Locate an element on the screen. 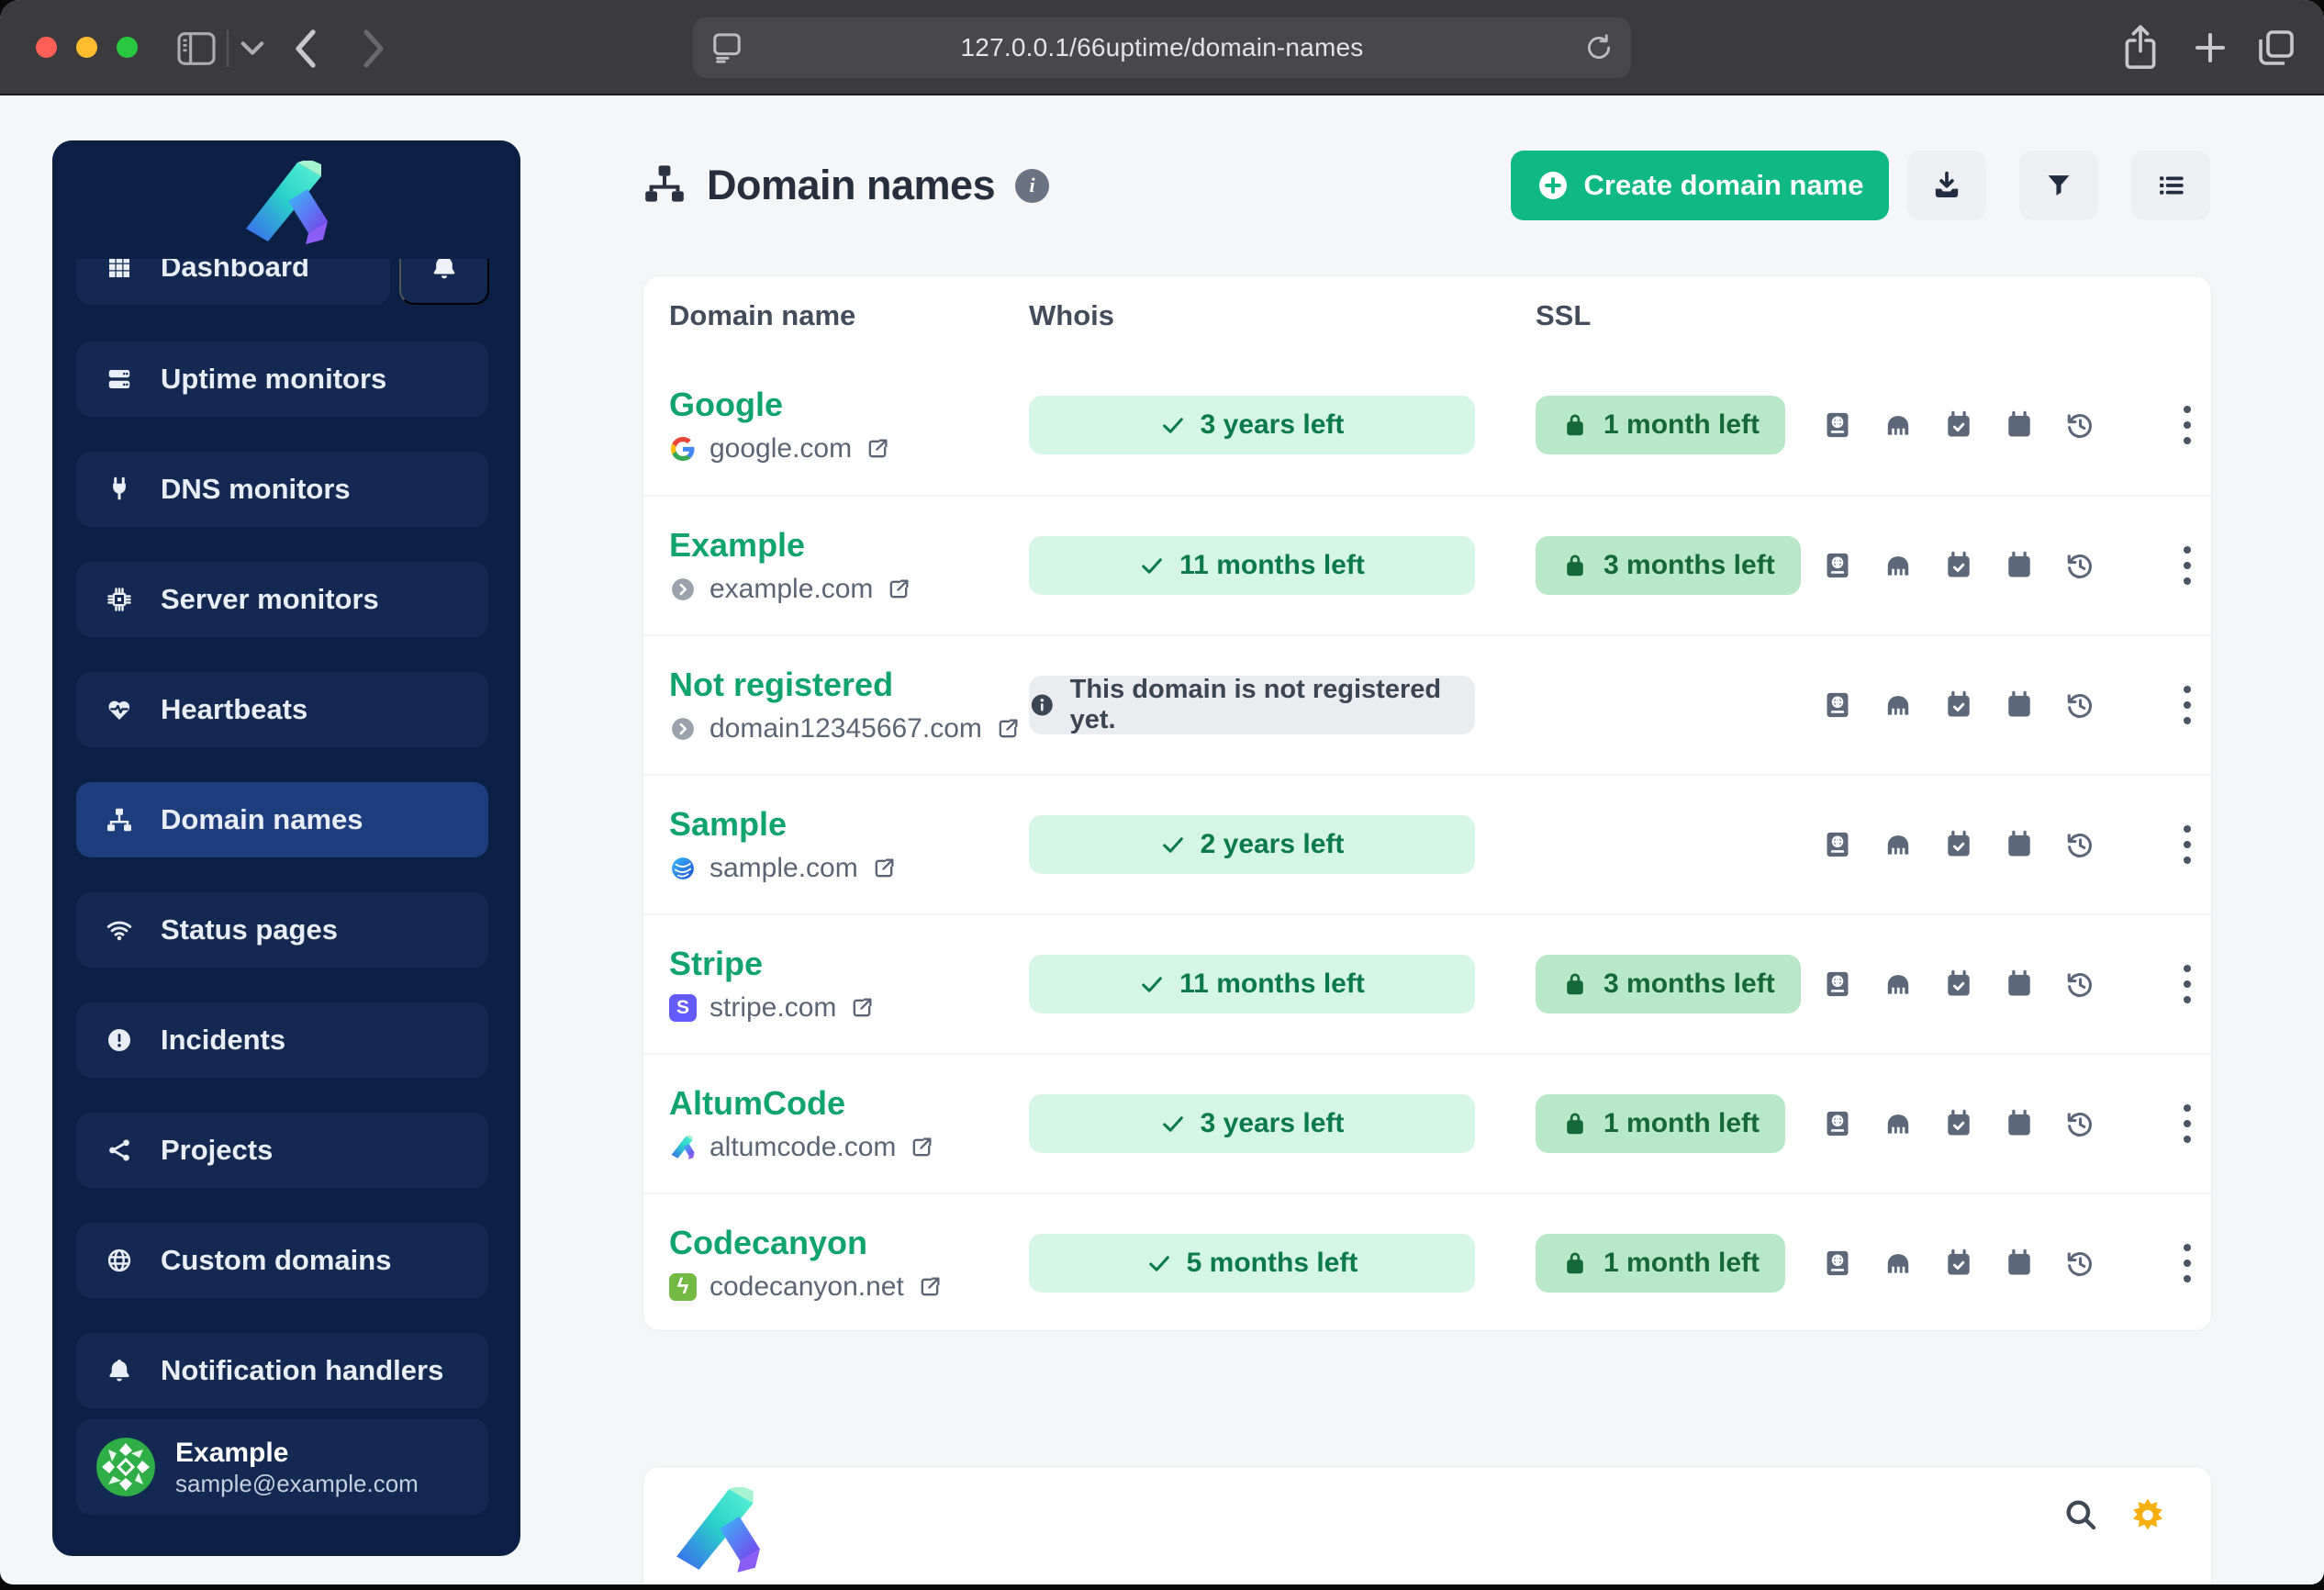 Image resolution: width=2324 pixels, height=1590 pixels. forward-button is located at coordinates (373, 49).